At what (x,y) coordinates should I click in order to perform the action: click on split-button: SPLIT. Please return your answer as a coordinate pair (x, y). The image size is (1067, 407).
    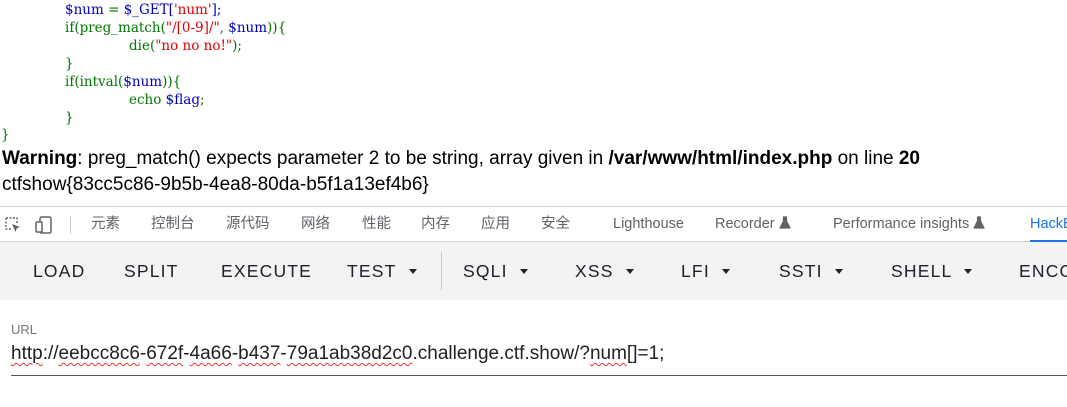
    Looking at the image, I should click on (151, 271).